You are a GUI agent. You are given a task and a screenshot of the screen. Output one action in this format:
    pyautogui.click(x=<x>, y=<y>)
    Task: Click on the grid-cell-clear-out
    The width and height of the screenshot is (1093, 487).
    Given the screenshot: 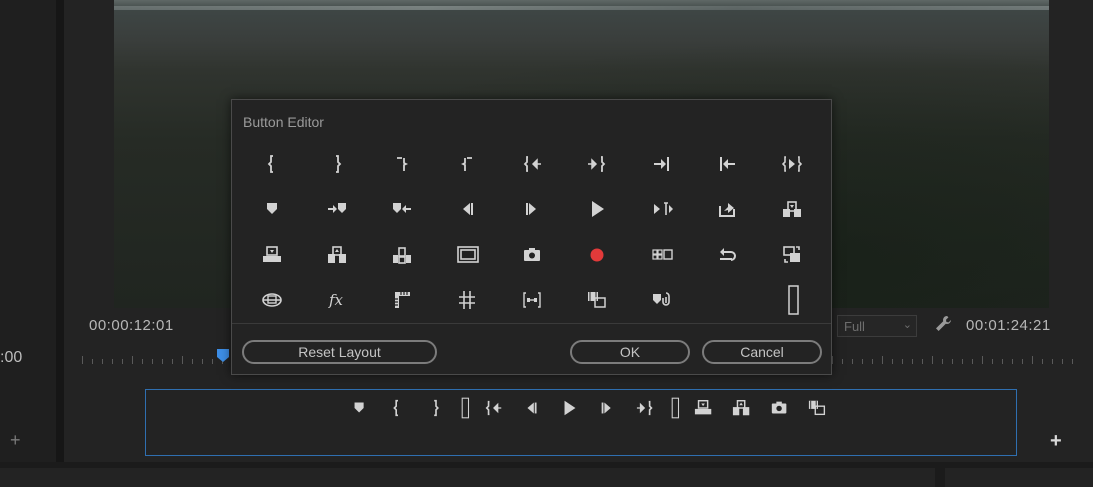 What is the action you would take?
    pyautogui.click(x=467, y=164)
    